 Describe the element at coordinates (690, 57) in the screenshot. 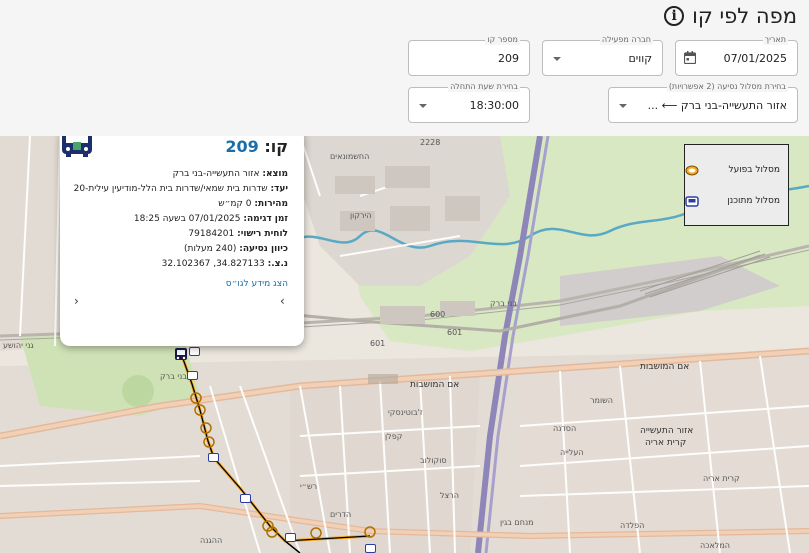

I see `calendar-icon` at that location.